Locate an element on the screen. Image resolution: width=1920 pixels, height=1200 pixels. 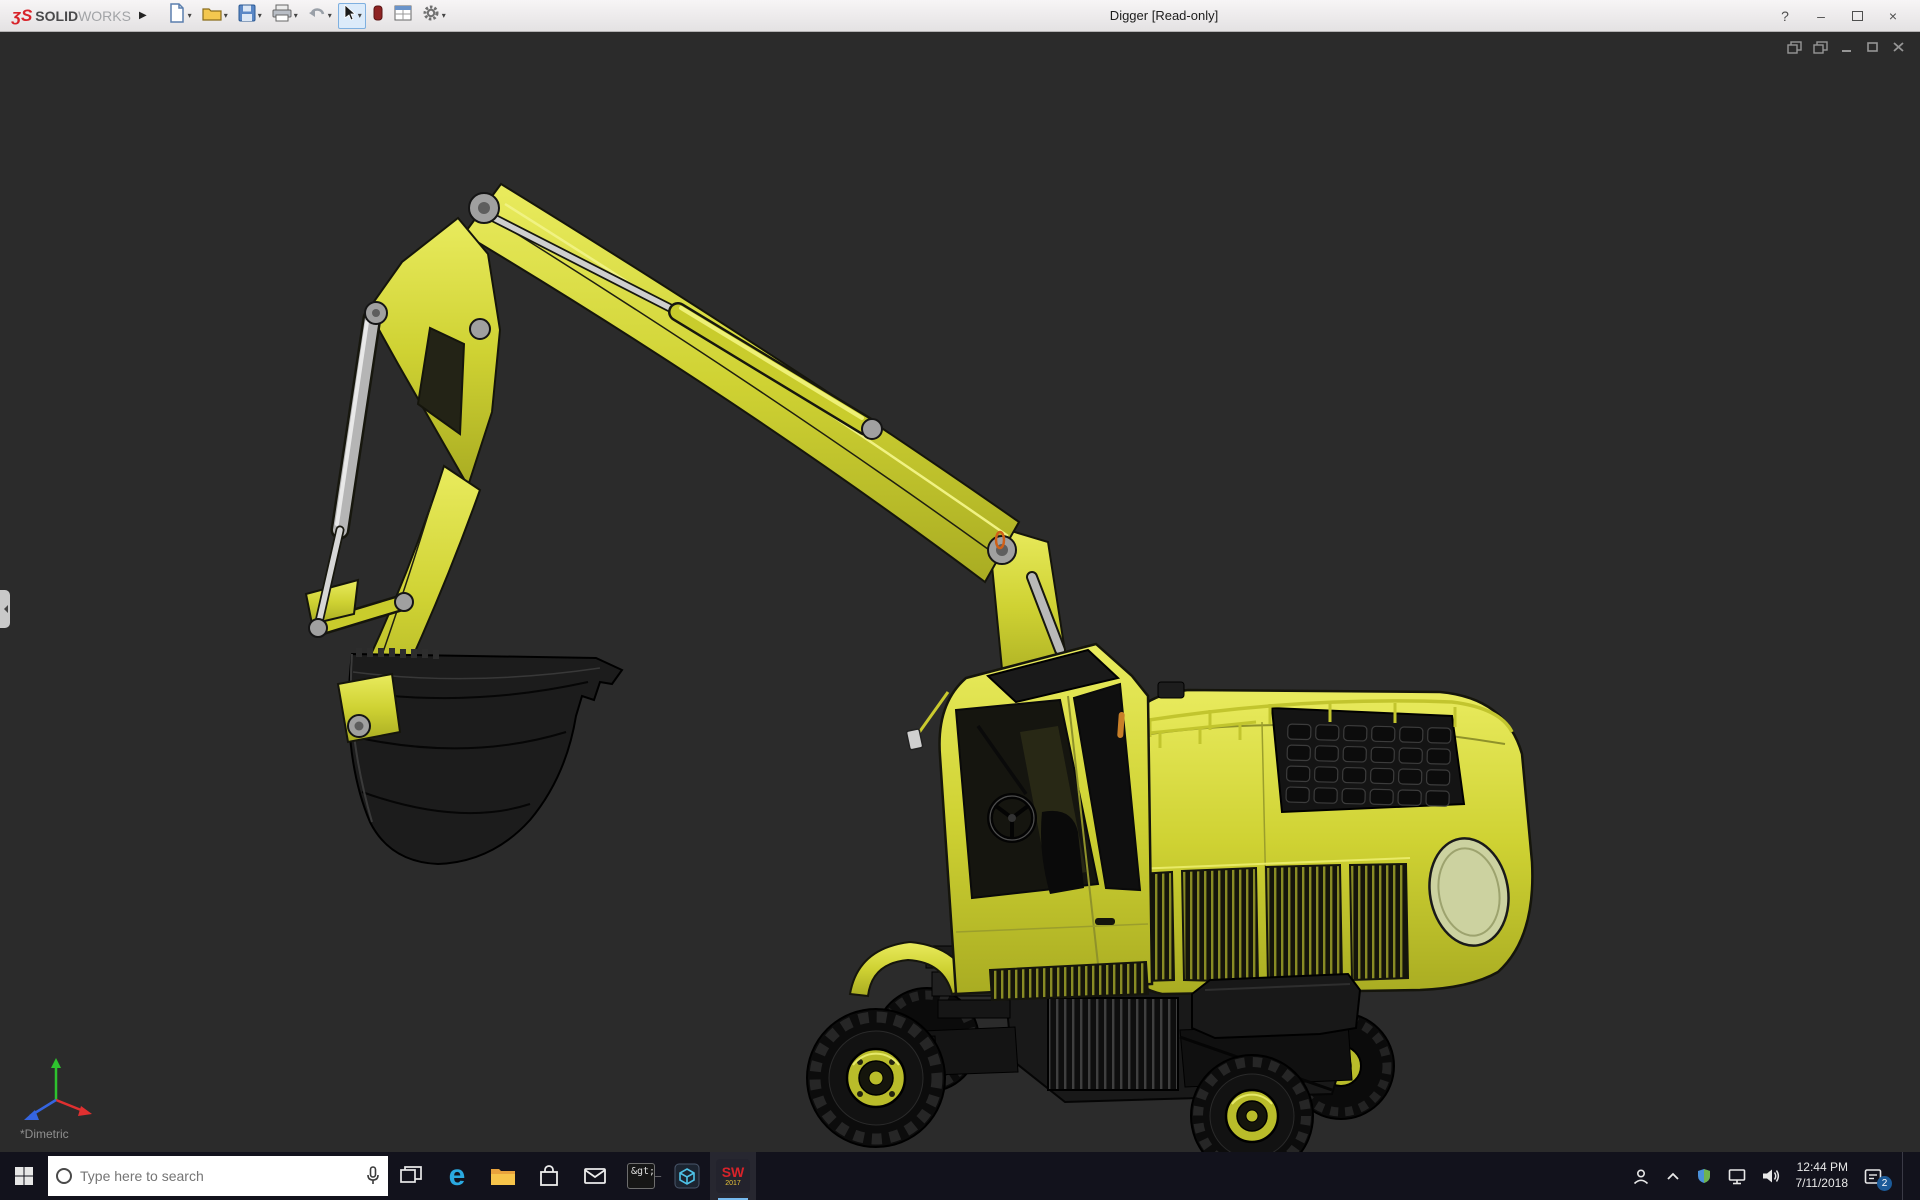
toolbar-abort-button is located at coordinates (378, 16).